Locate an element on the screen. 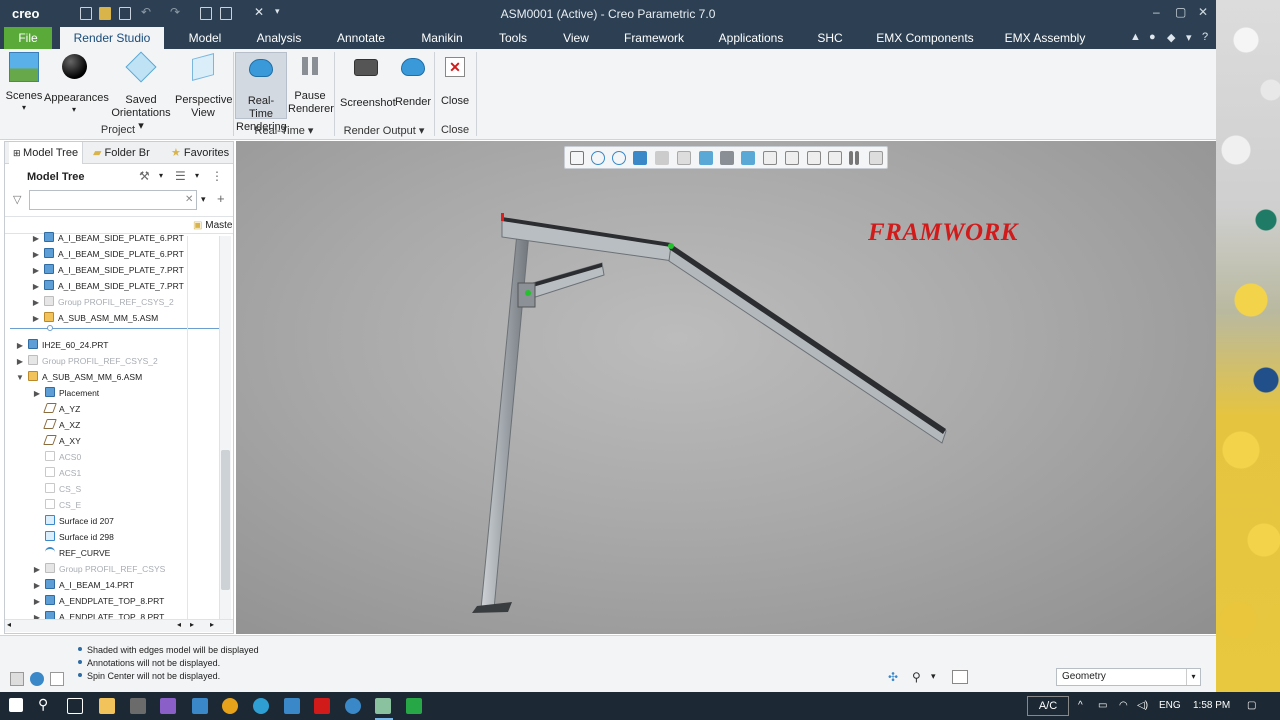  tree-row: ▼ A_SUB_ASM_MM_6.ASM is located at coordinates (78, 377).